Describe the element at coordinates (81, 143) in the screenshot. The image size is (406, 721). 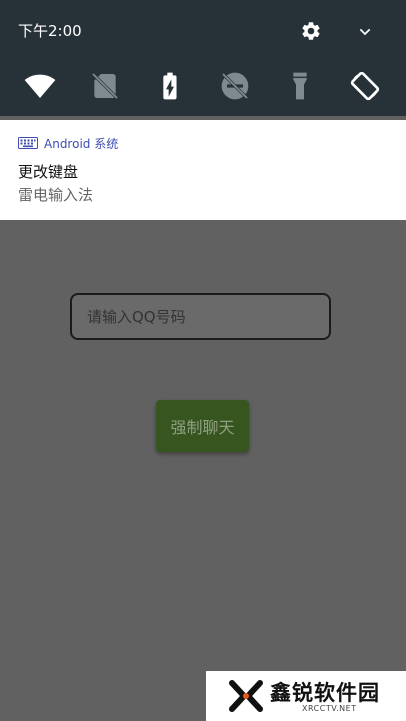
I see `notification-app-name: Android 系统` at that location.